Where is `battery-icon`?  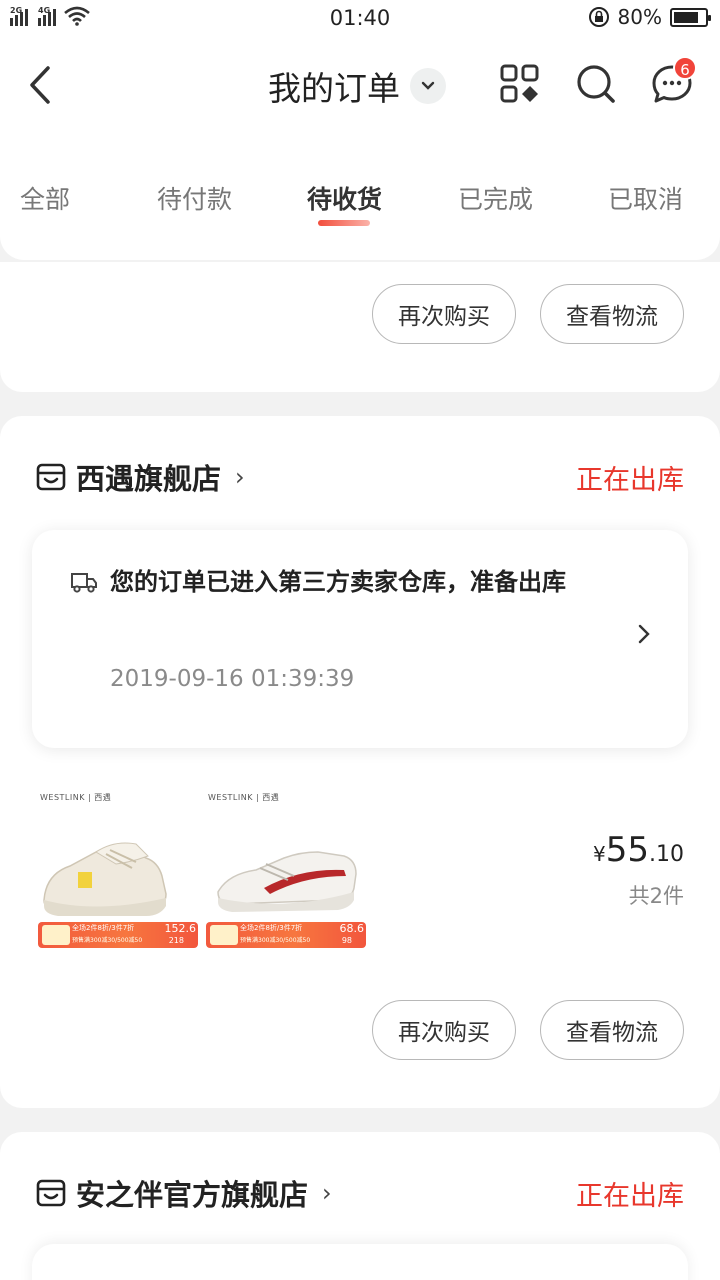
battery-icon is located at coordinates (690, 17).